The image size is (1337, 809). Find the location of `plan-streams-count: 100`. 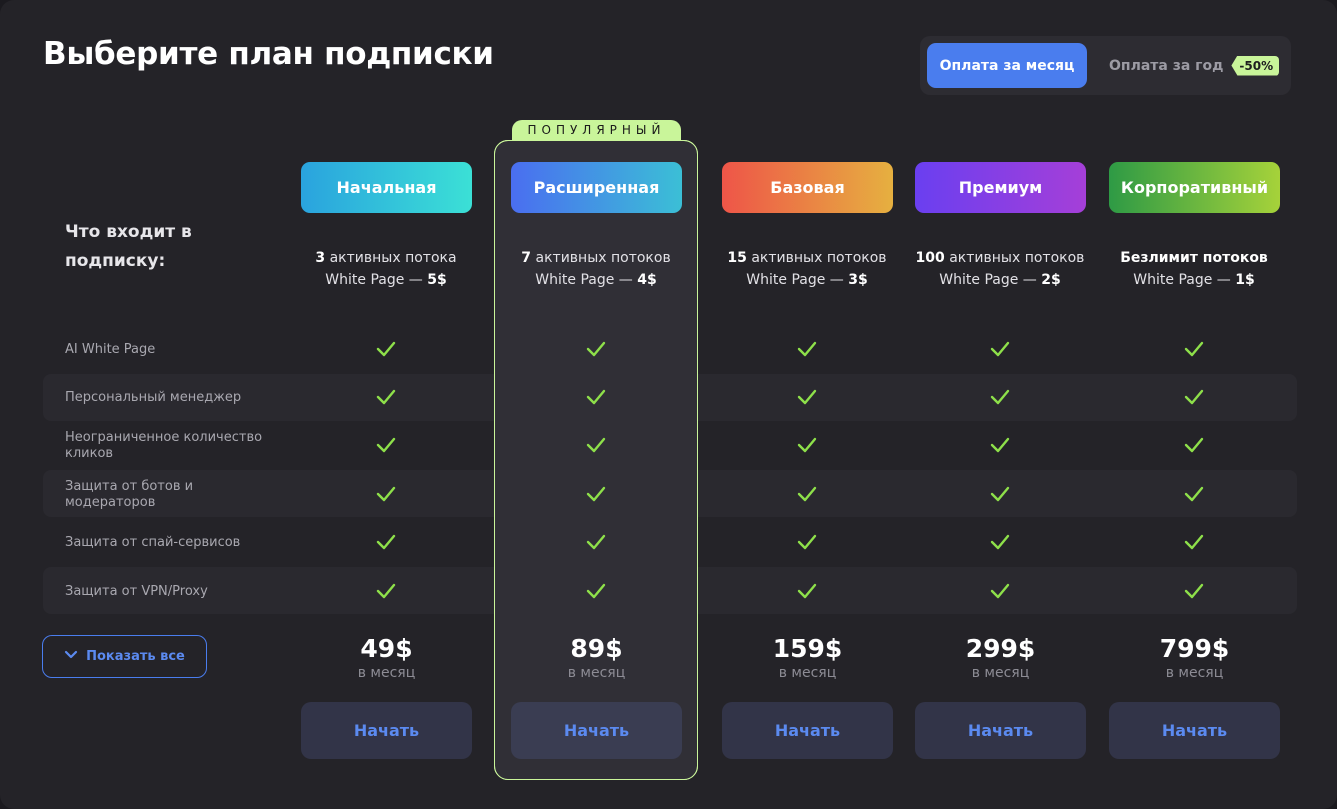

plan-streams-count: 100 is located at coordinates (930, 258).